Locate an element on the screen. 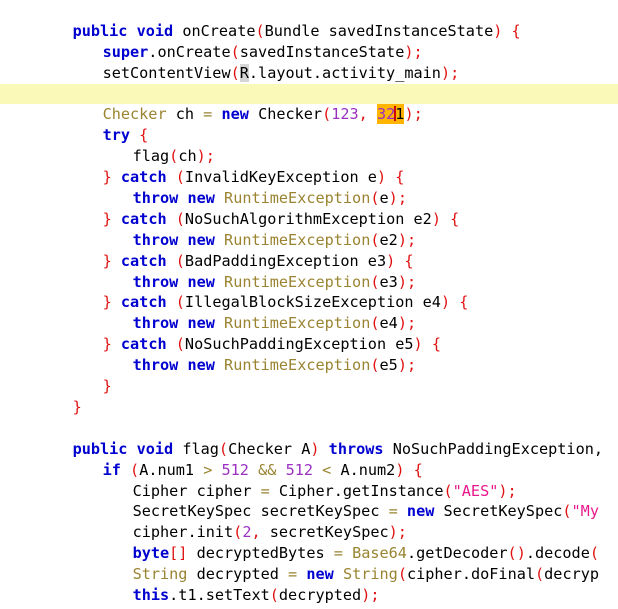 This screenshot has height=609, width=618. code-line: try { is located at coordinates (309, 124).